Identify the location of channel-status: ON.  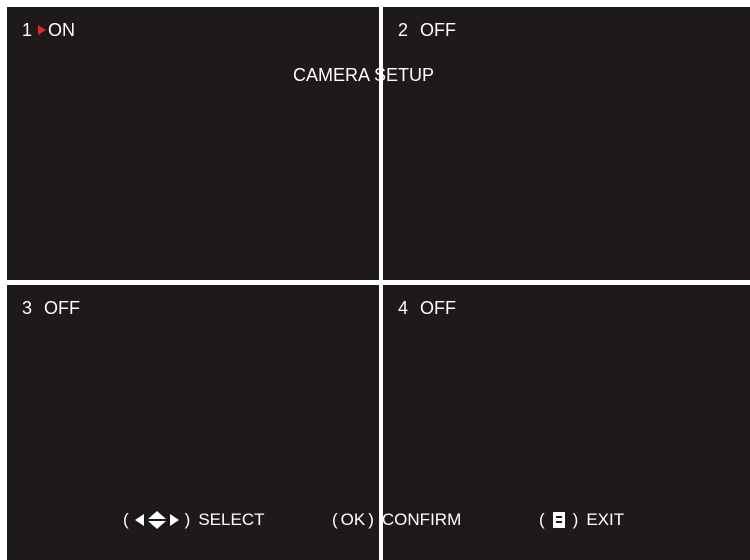
(62, 30).